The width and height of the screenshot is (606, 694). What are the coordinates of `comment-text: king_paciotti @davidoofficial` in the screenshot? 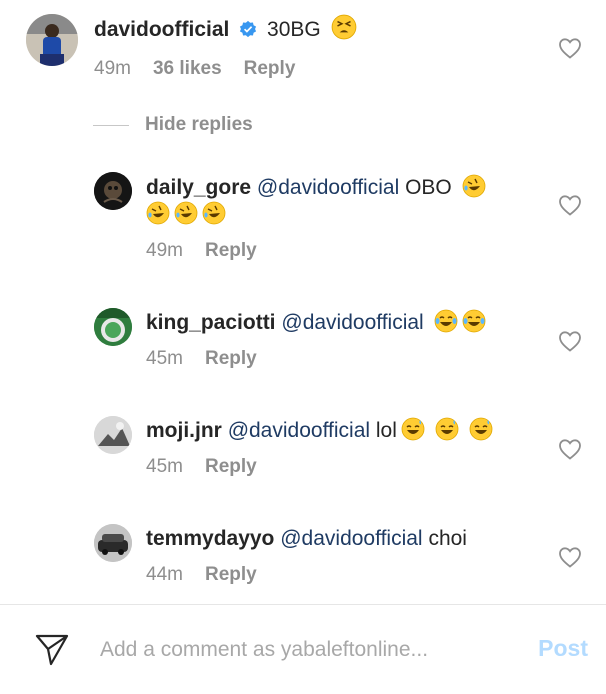 It's located at (316, 323).